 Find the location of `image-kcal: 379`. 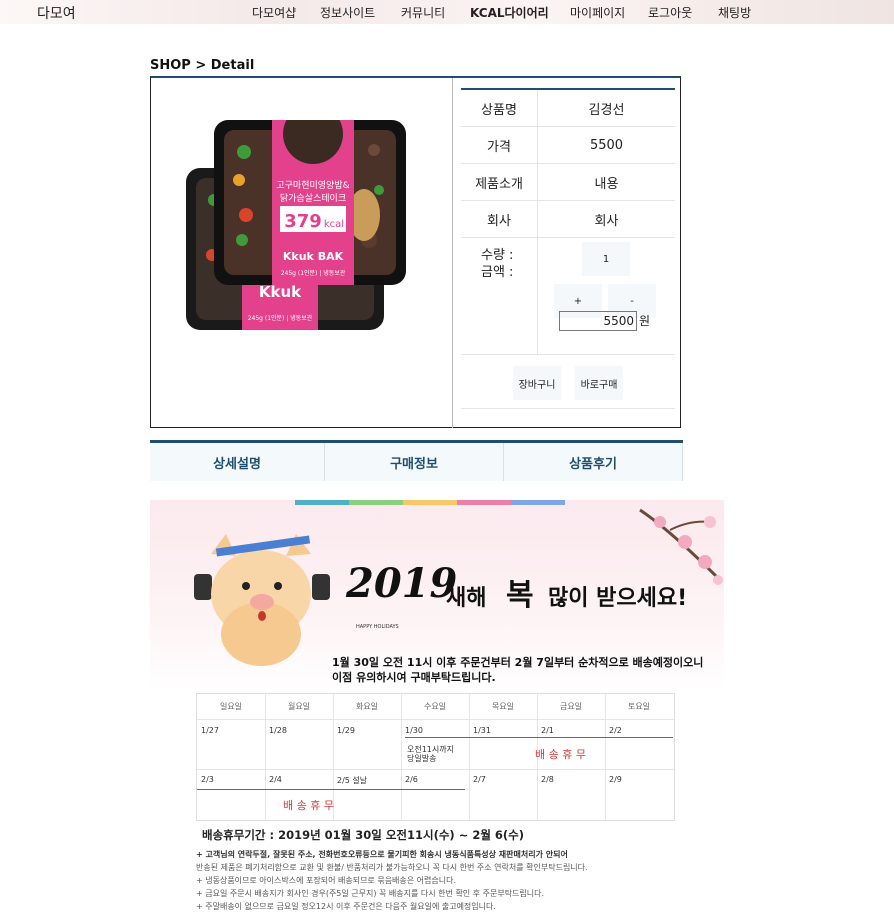

image-kcal: 379 is located at coordinates (303, 221).